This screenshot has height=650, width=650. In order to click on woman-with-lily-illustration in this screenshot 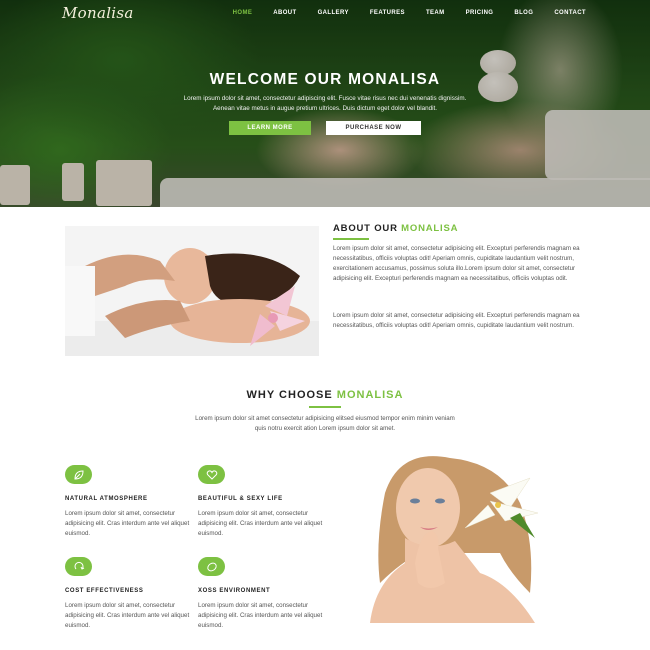, I will do `click(472, 538)`.